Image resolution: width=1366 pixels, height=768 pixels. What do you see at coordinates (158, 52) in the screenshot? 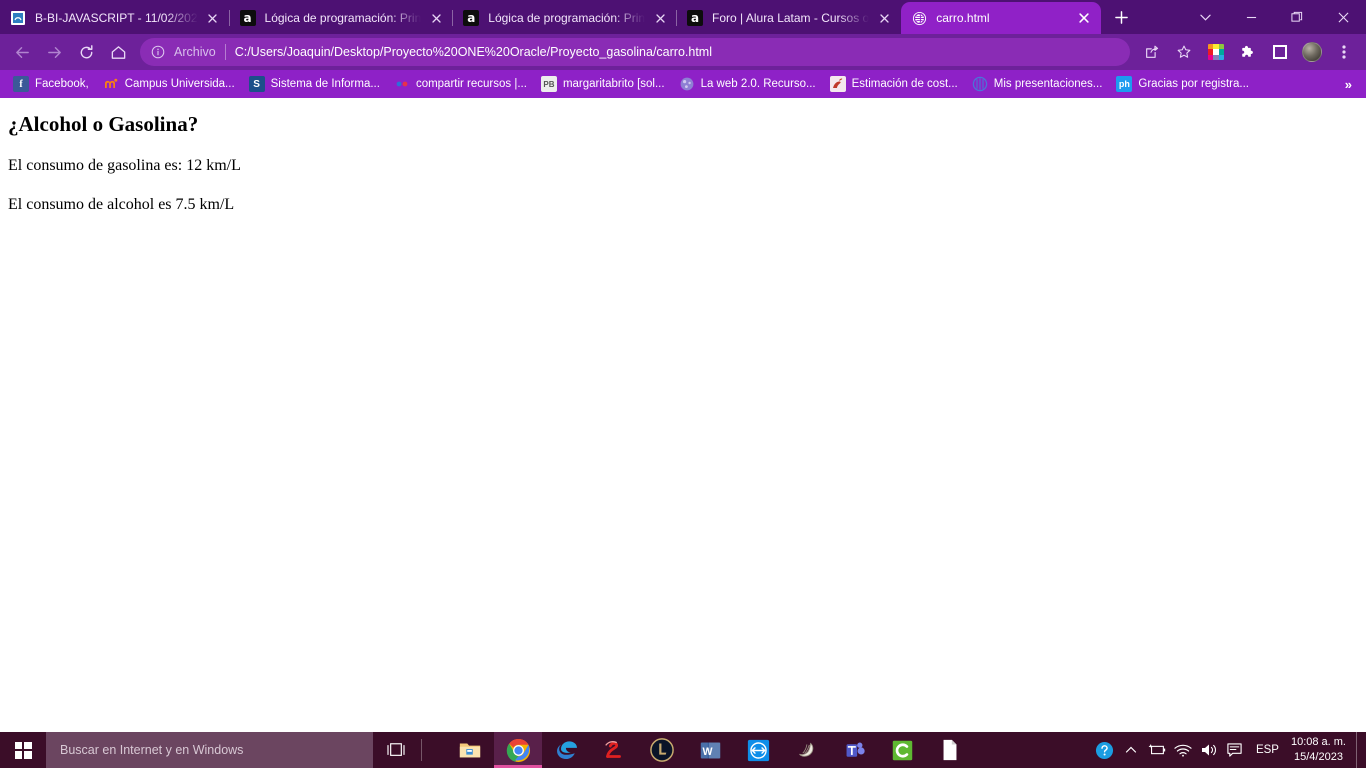
I see `info-circle-icon` at bounding box center [158, 52].